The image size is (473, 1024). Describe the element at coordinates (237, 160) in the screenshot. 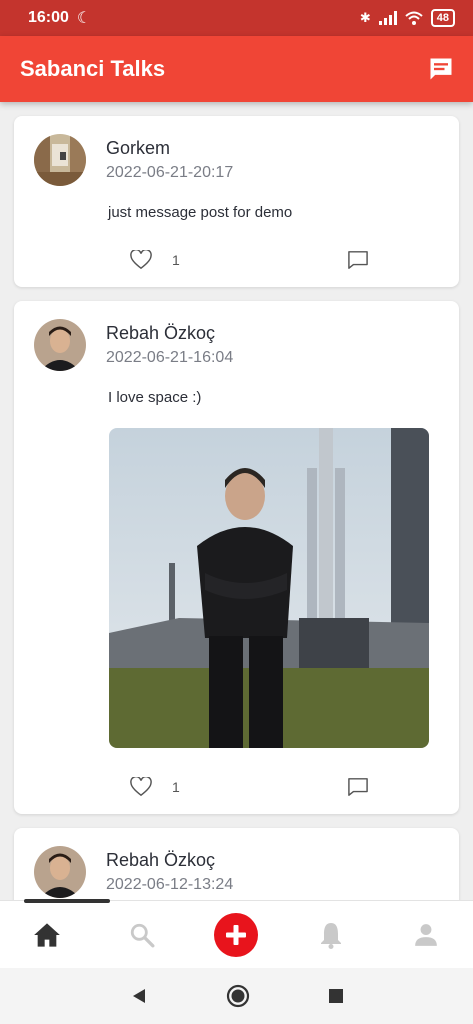

I see `post-header: Gorkem 2022-06-21-20:17` at that location.